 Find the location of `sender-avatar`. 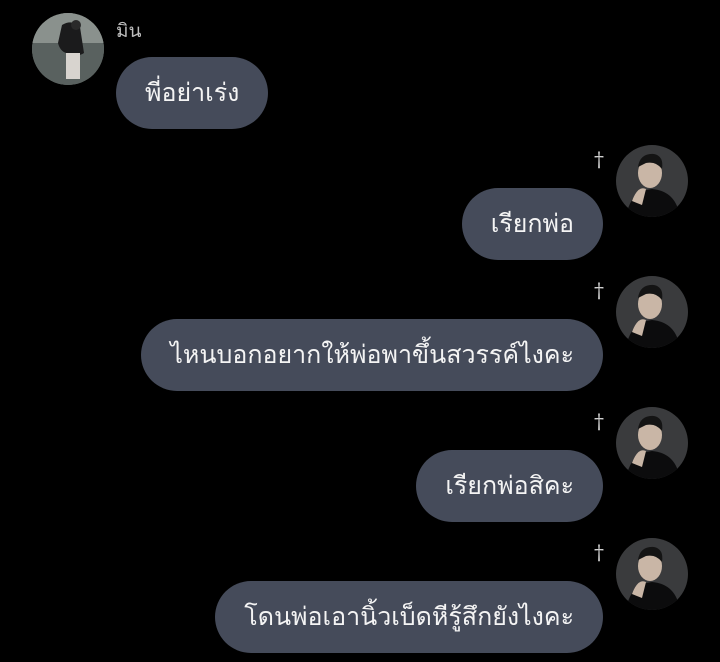

sender-avatar is located at coordinates (68, 49).